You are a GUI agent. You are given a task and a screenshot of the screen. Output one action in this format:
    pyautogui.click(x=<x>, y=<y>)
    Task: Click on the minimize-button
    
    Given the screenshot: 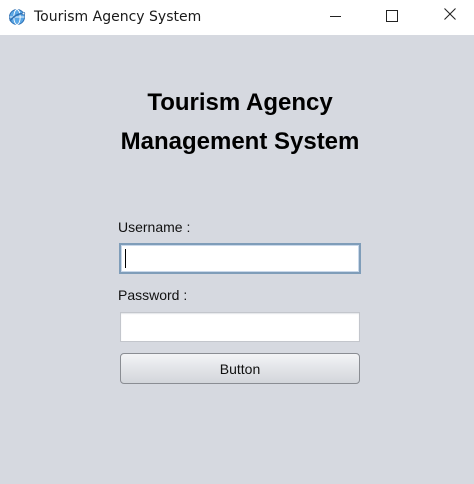 What is the action you would take?
    pyautogui.click(x=335, y=16)
    